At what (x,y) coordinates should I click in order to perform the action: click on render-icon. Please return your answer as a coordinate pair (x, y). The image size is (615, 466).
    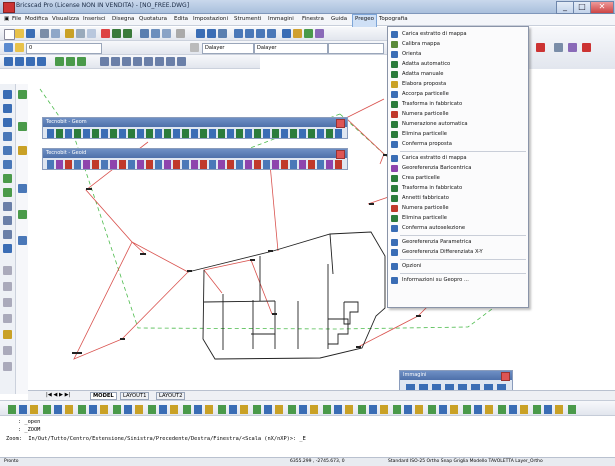
    Looking at the image, I should click on (297, 33).